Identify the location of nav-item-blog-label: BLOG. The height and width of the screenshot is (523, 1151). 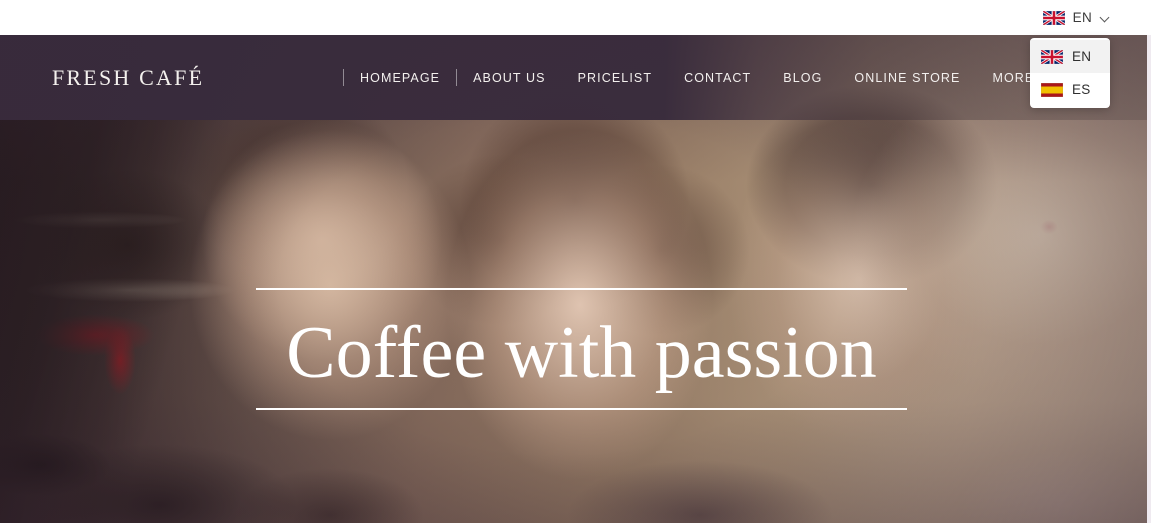
(803, 77).